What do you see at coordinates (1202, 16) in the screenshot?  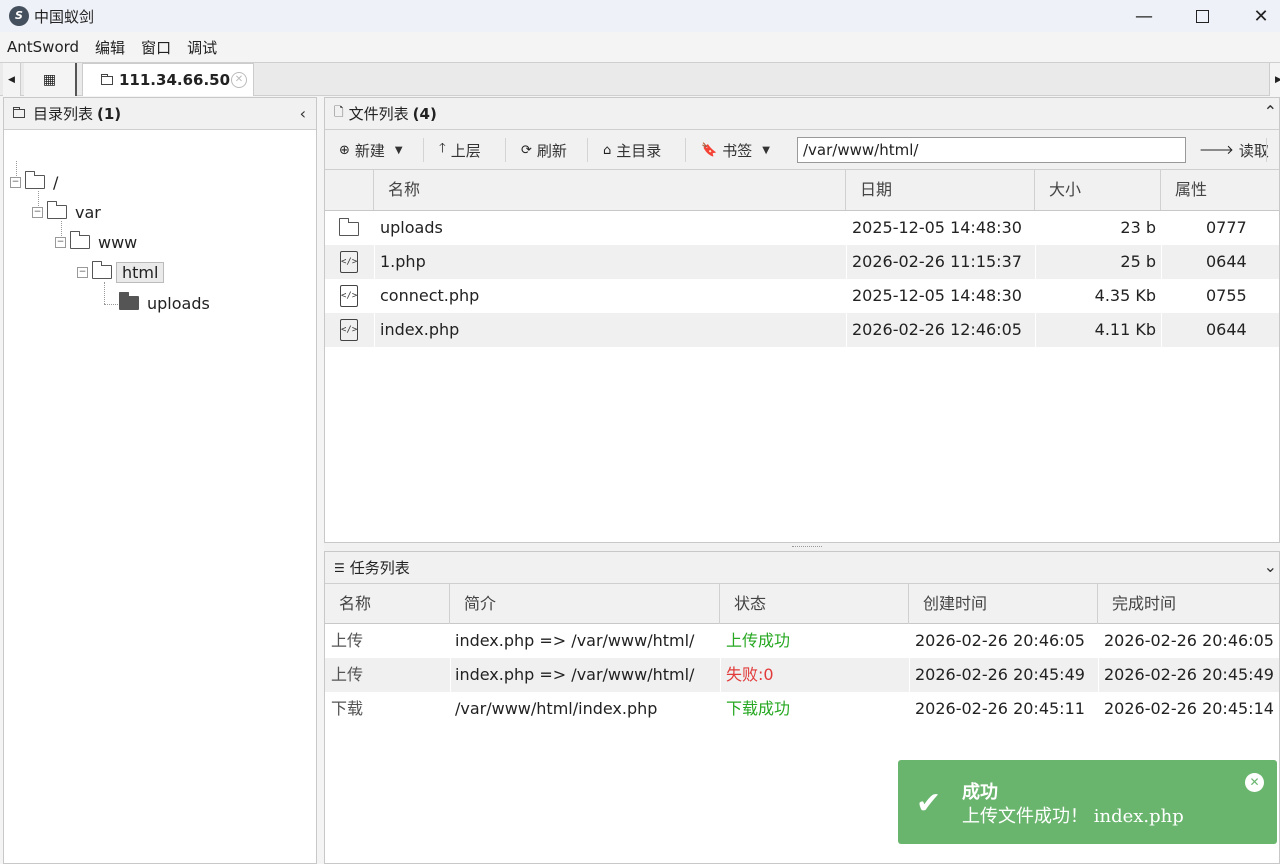 I see `maximize-button` at bounding box center [1202, 16].